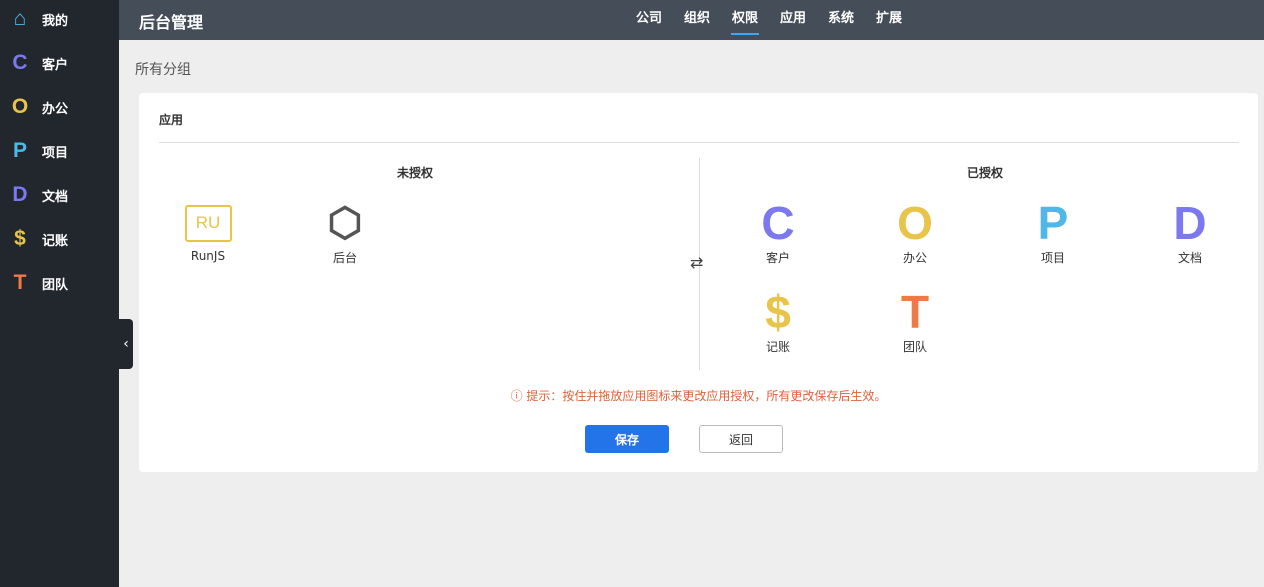  Describe the element at coordinates (1190, 223) in the screenshot. I see `app-icon: D` at that location.